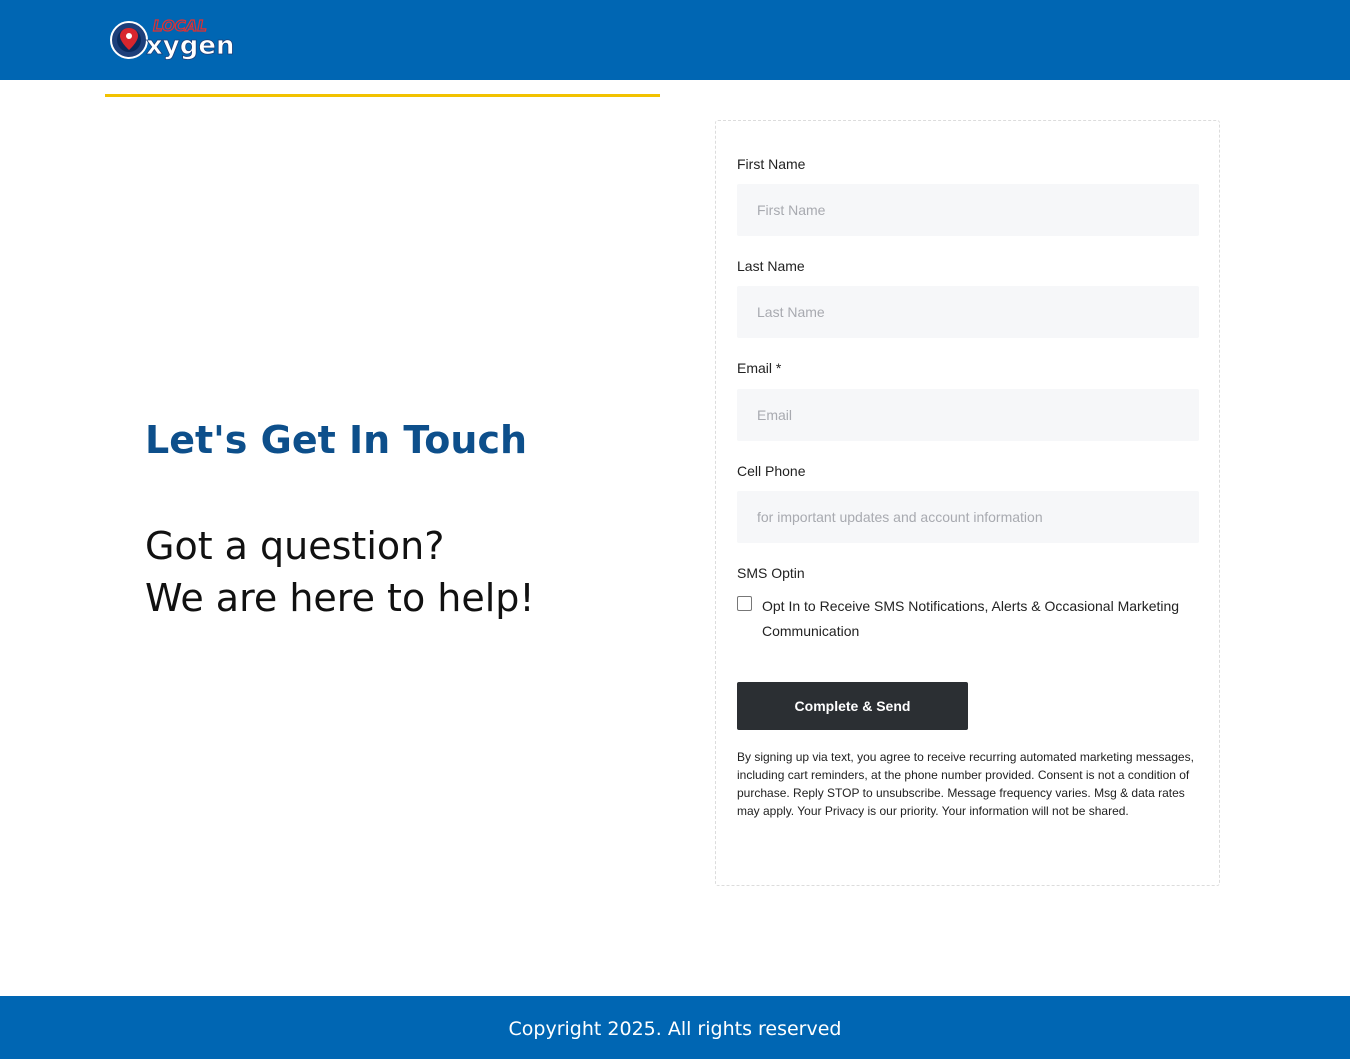 The image size is (1350, 1059). Describe the element at coordinates (759, 368) in the screenshot. I see `email-label: Email *` at that location.